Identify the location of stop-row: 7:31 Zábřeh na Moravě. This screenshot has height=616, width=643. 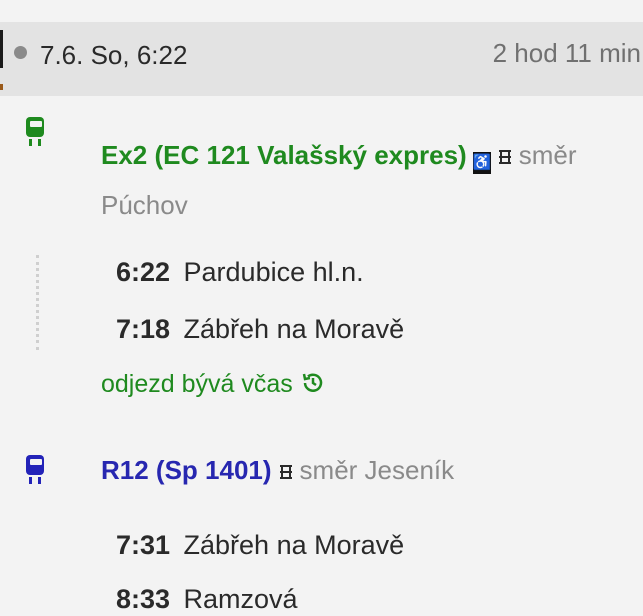
(260, 545).